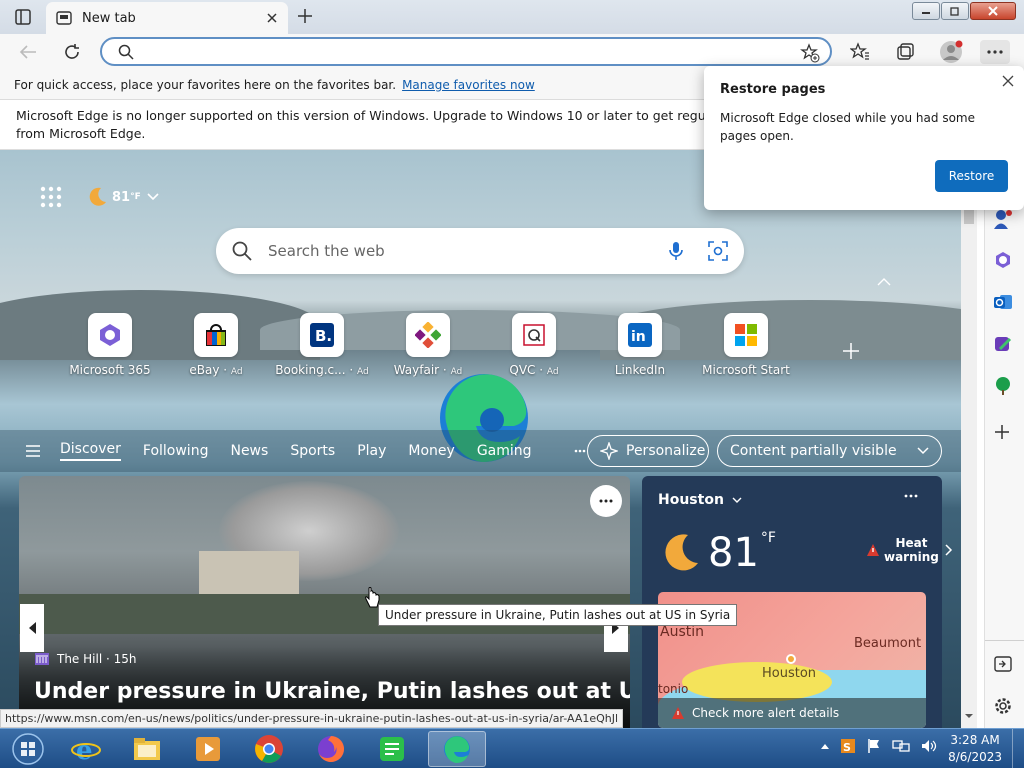 This screenshot has width=1024, height=768. What do you see at coordinates (504, 451) in the screenshot?
I see `tab-gaming: Gaming` at bounding box center [504, 451].